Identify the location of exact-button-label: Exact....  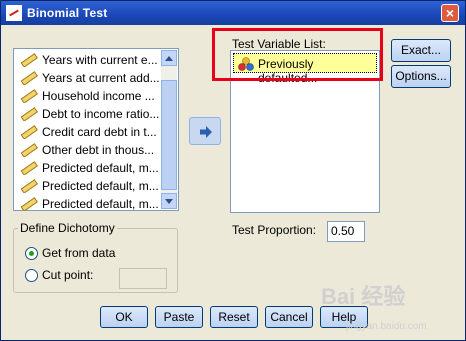
(420, 50).